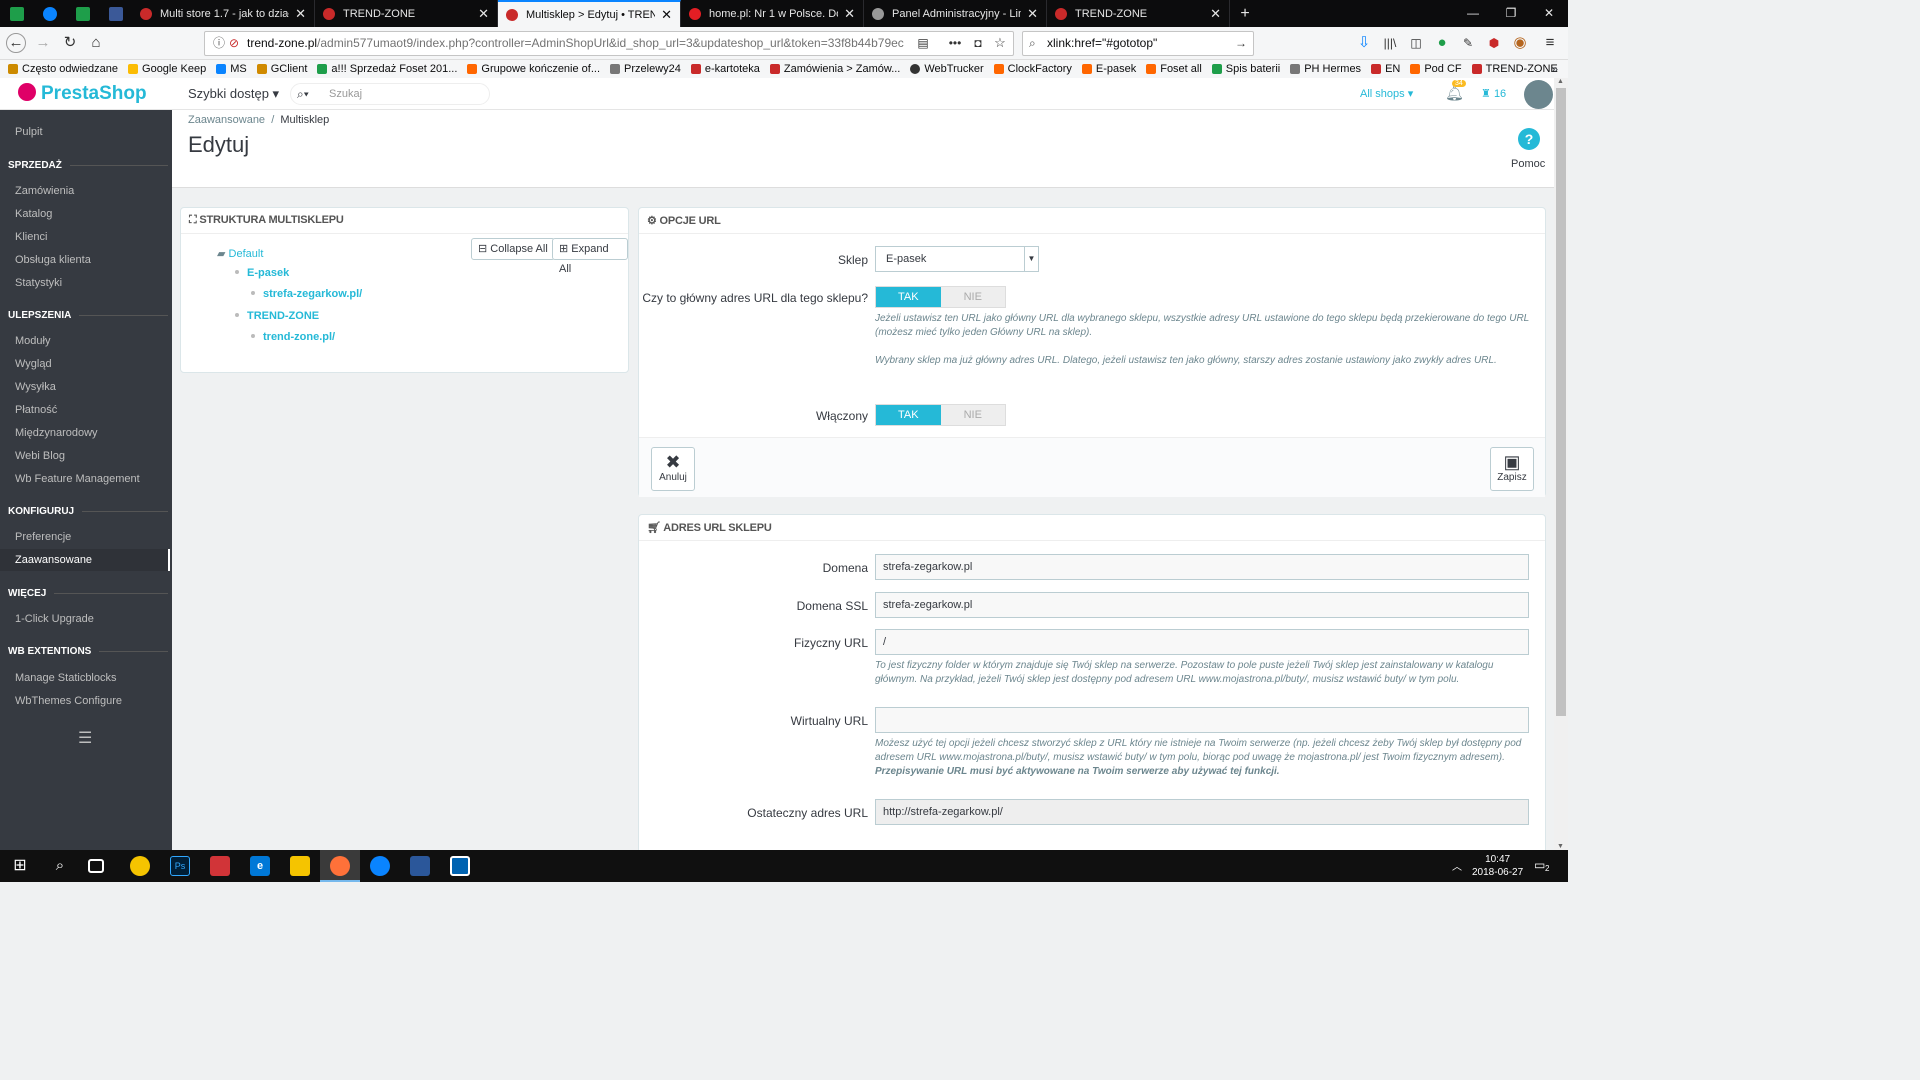  What do you see at coordinates (33, 214) in the screenshot?
I see `sidebar-item-catalog: Katalog` at bounding box center [33, 214].